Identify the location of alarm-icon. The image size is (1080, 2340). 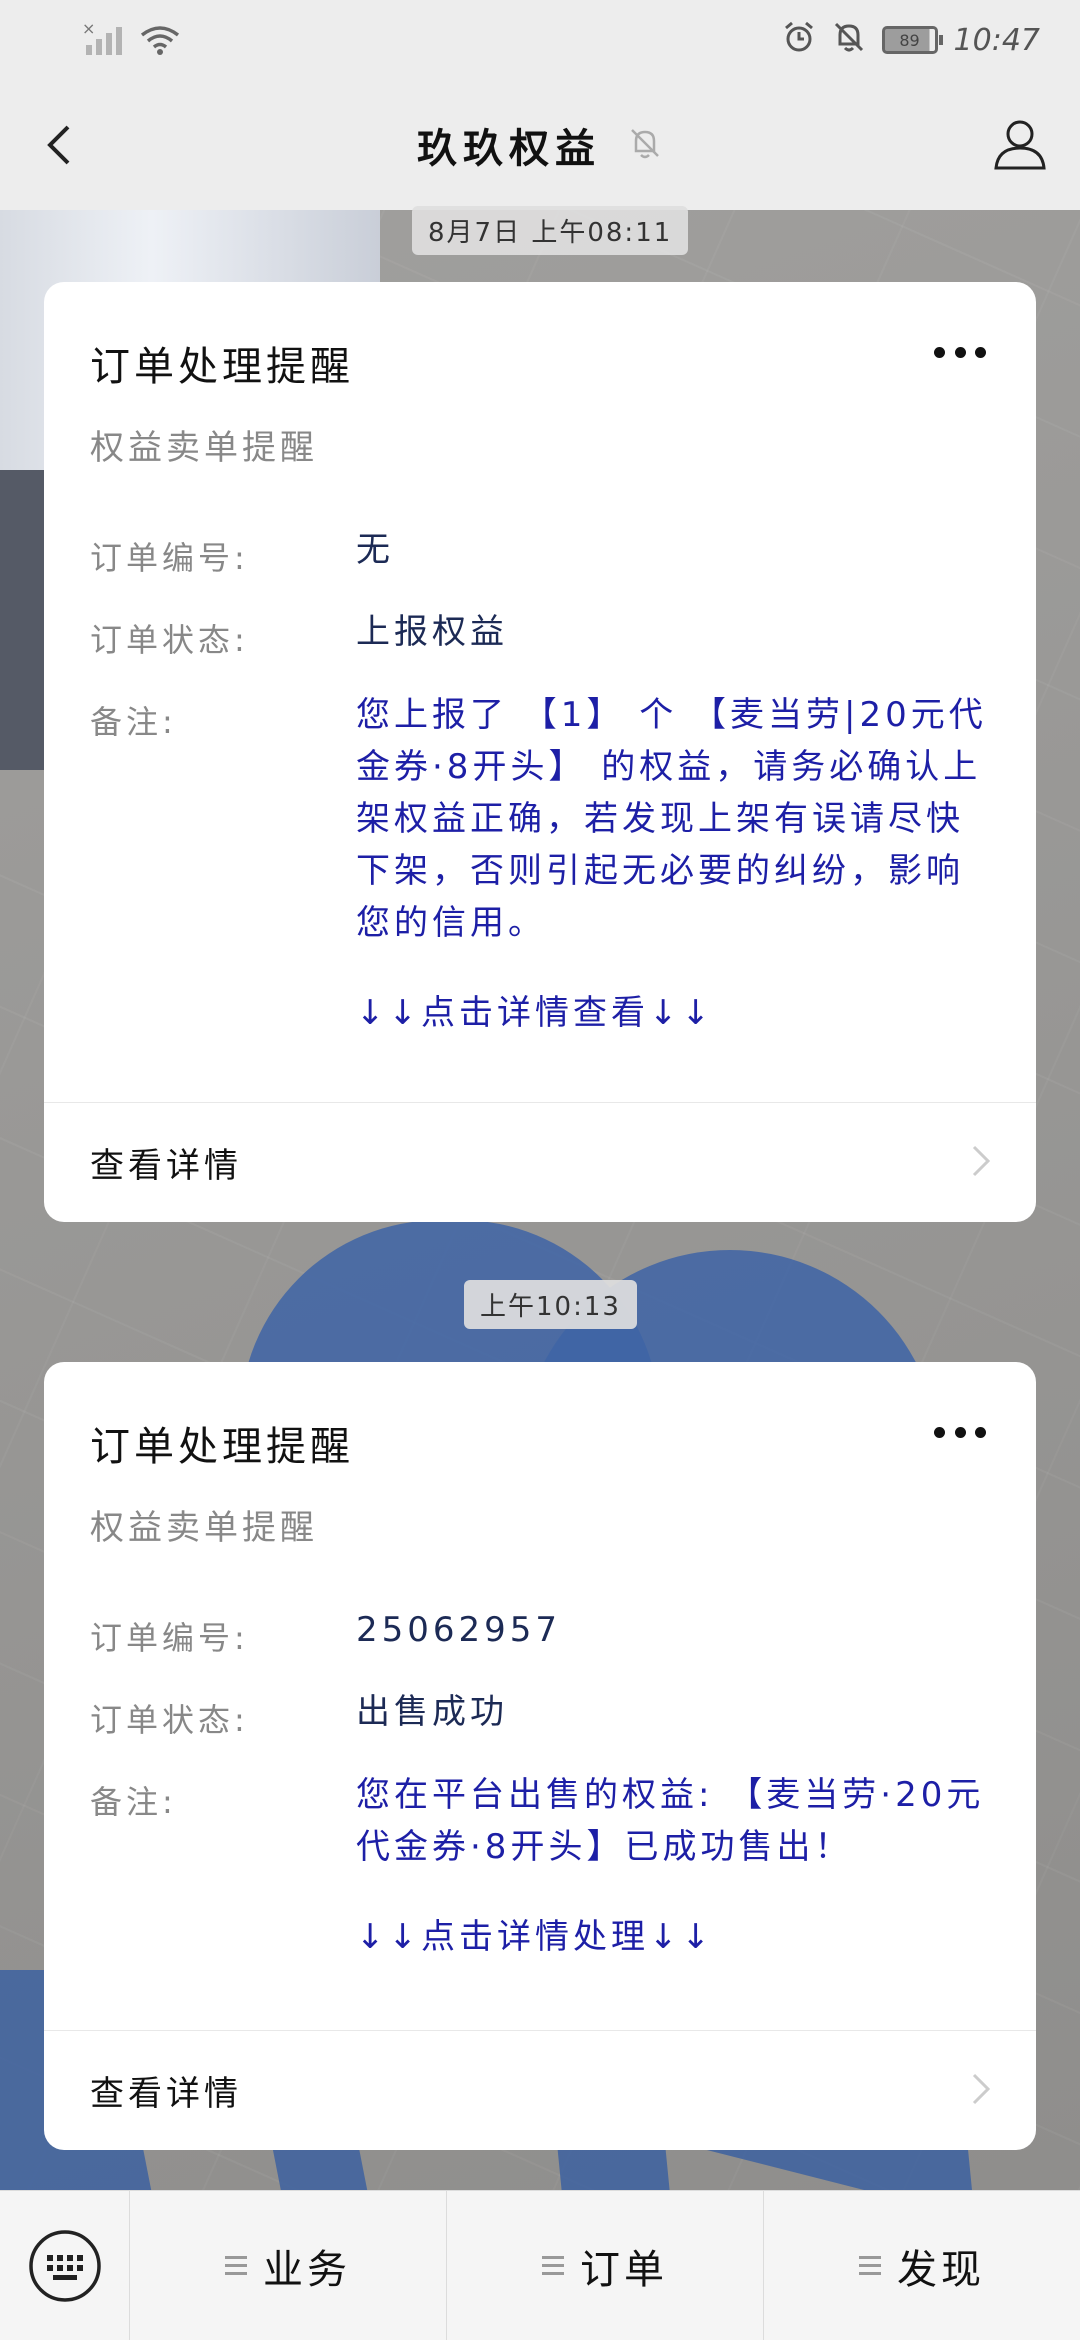
(799, 40).